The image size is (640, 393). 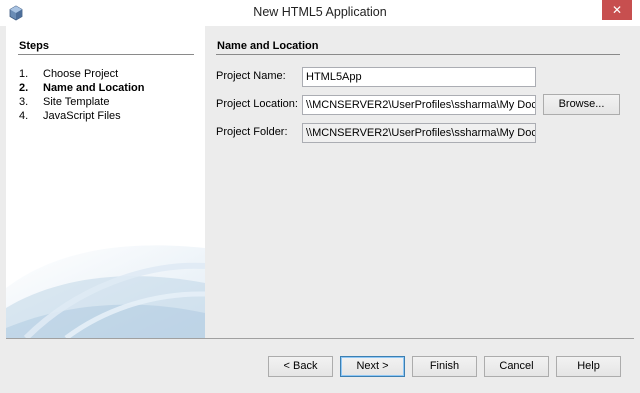 I want to click on step-label: JavaScript Files, so click(x=82, y=116).